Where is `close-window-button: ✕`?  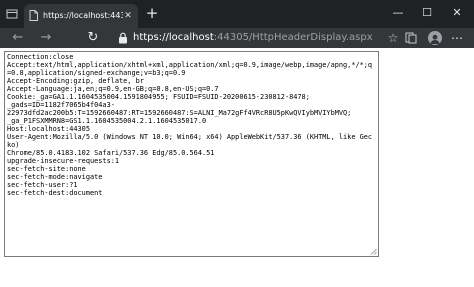
close-window-button: ✕ is located at coordinates (457, 13).